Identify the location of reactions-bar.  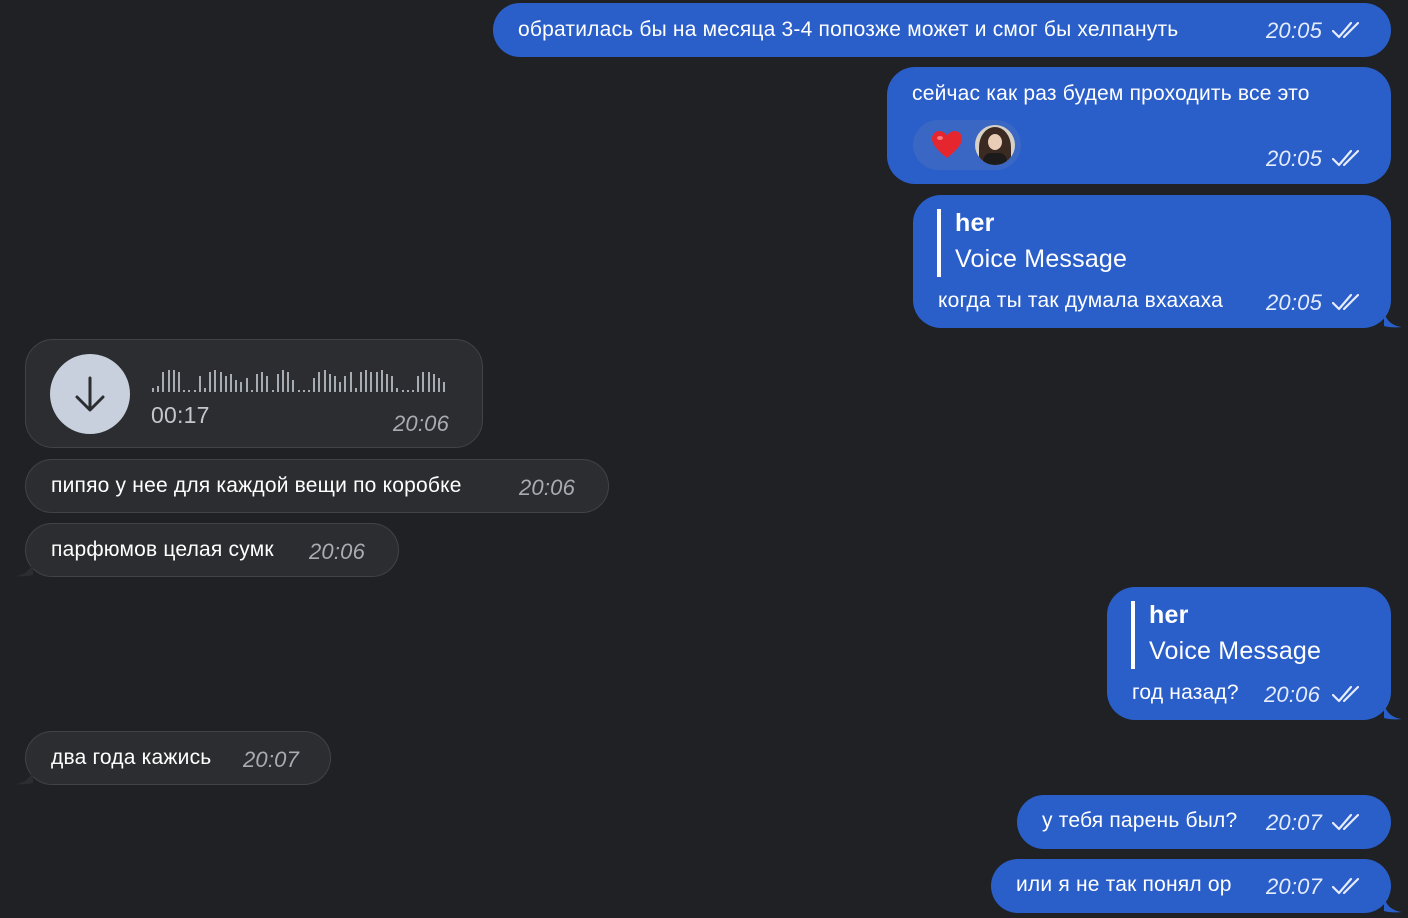
(967, 145).